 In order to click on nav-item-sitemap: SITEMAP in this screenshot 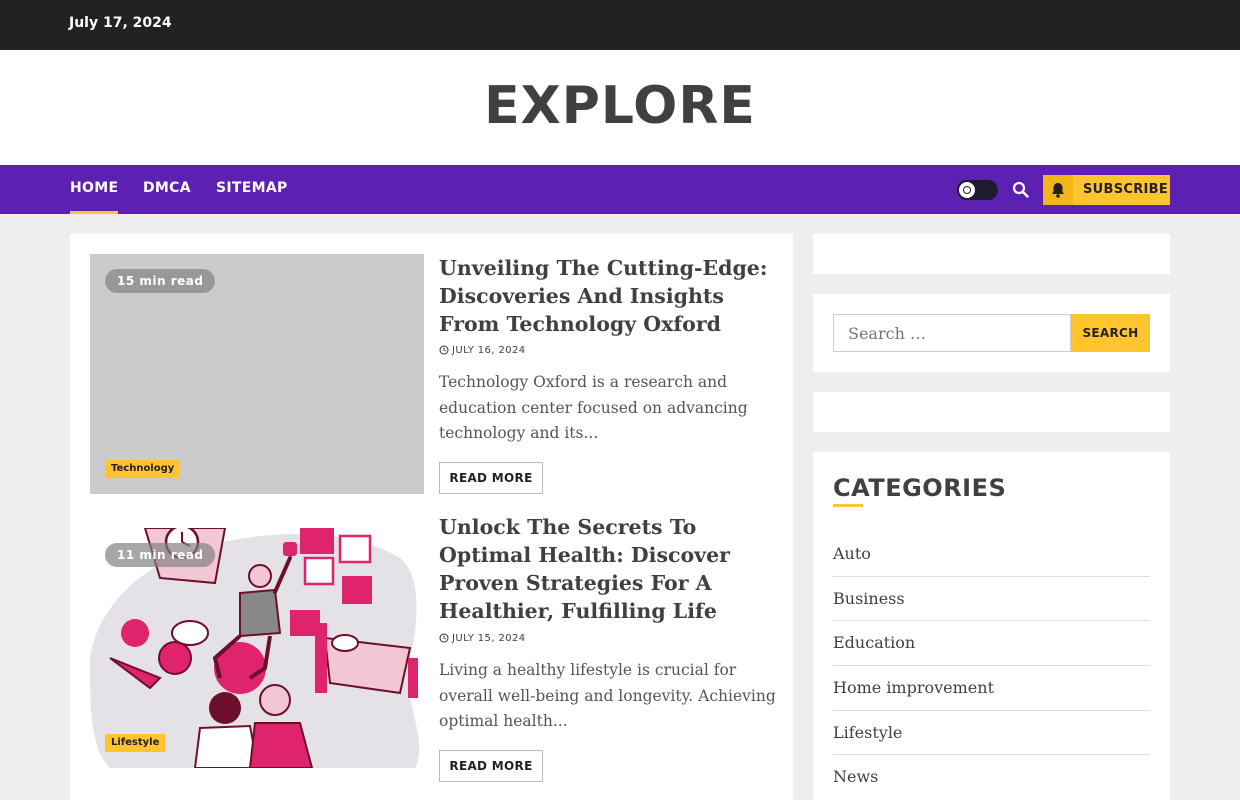, I will do `click(252, 189)`.